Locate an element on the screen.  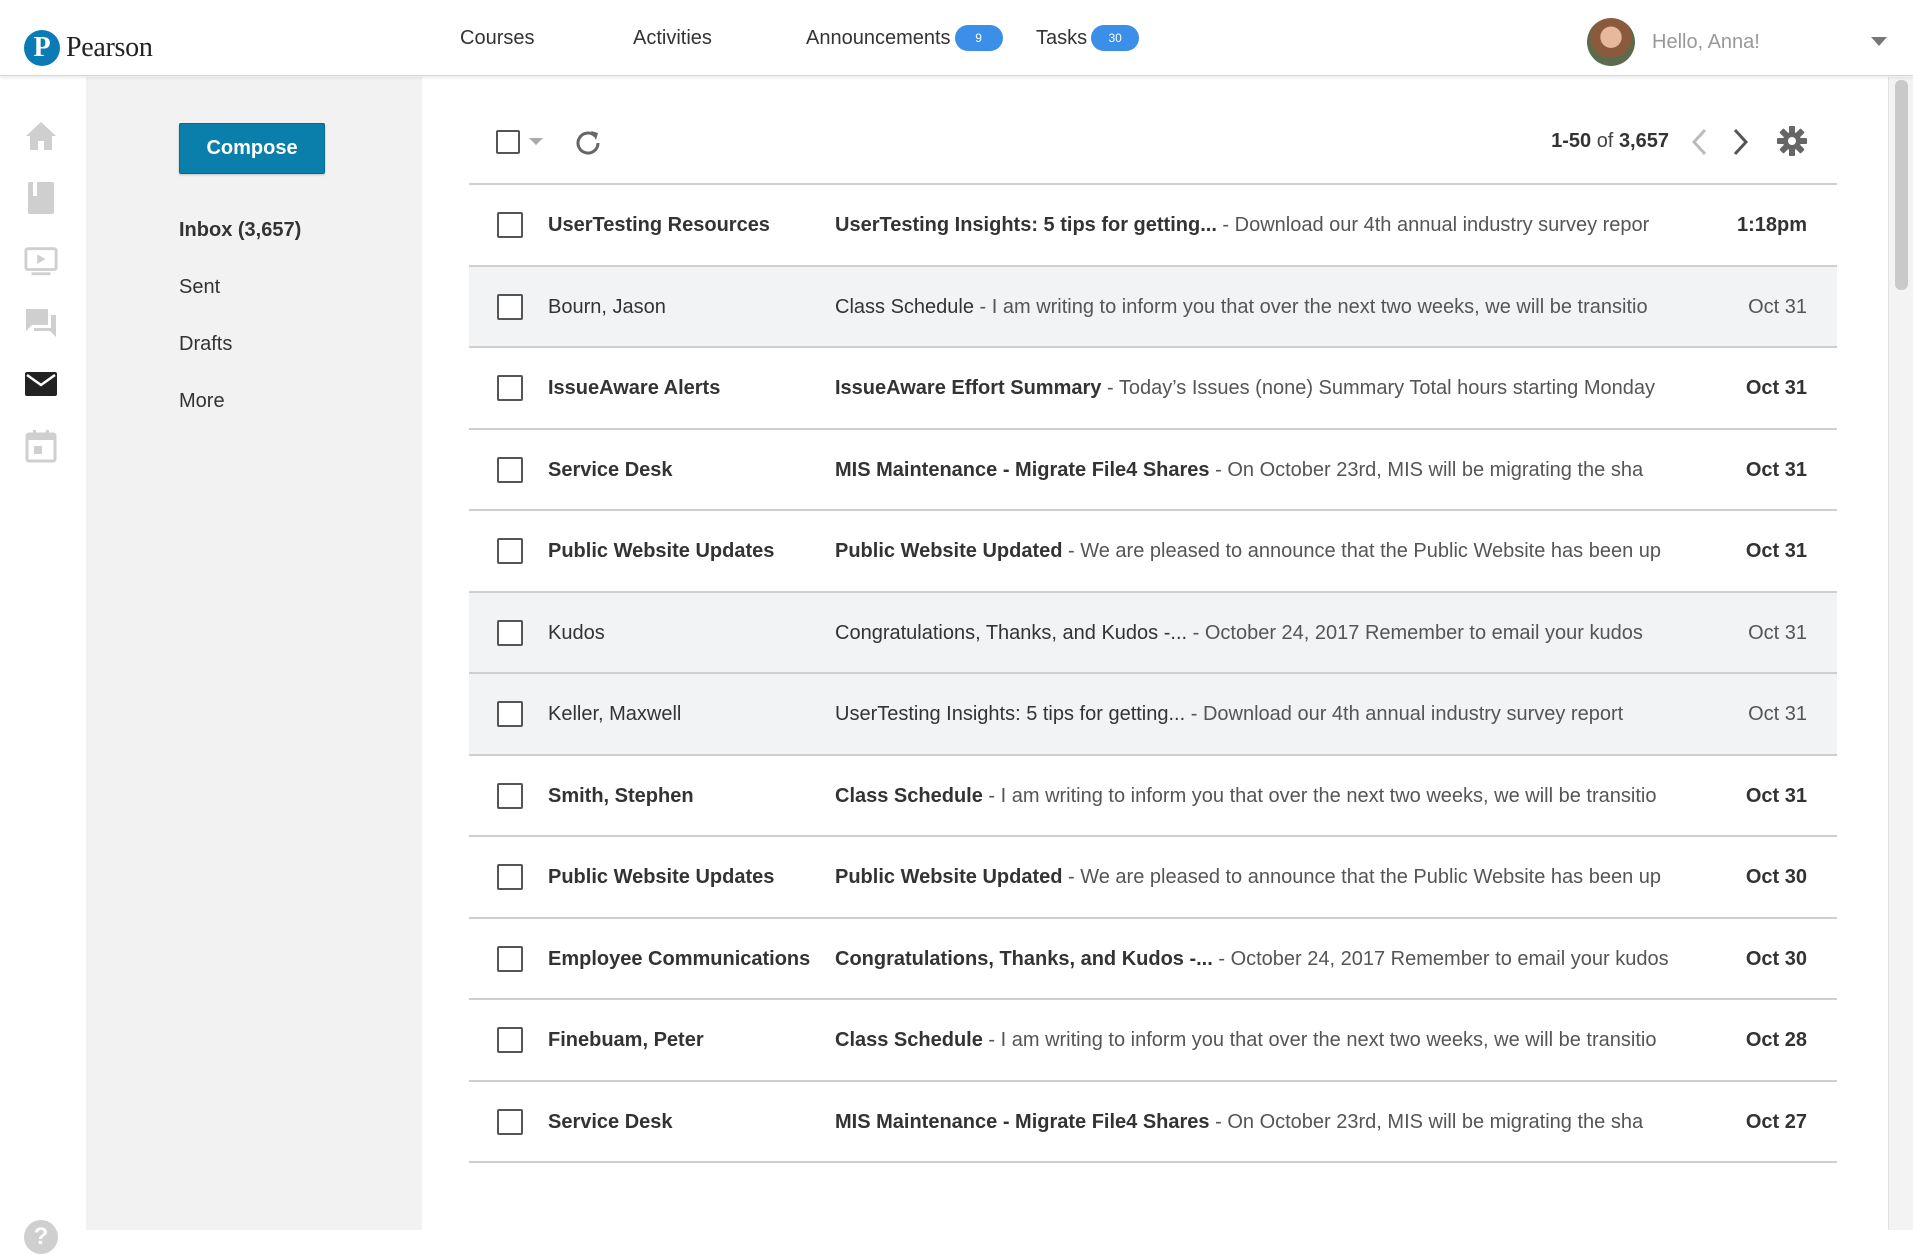
home-icon is located at coordinates (41, 136).